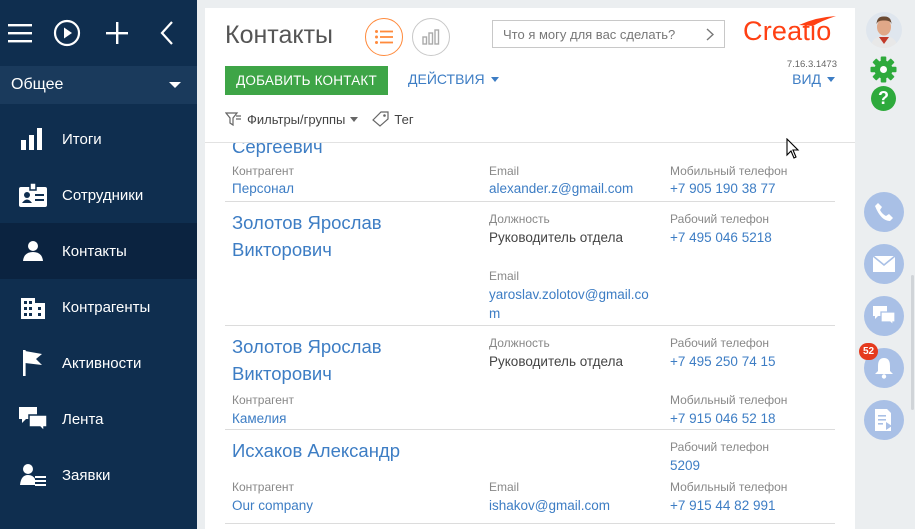 The image size is (915, 529). Describe the element at coordinates (504, 276) in the screenshot. I see `field-label: Email` at that location.